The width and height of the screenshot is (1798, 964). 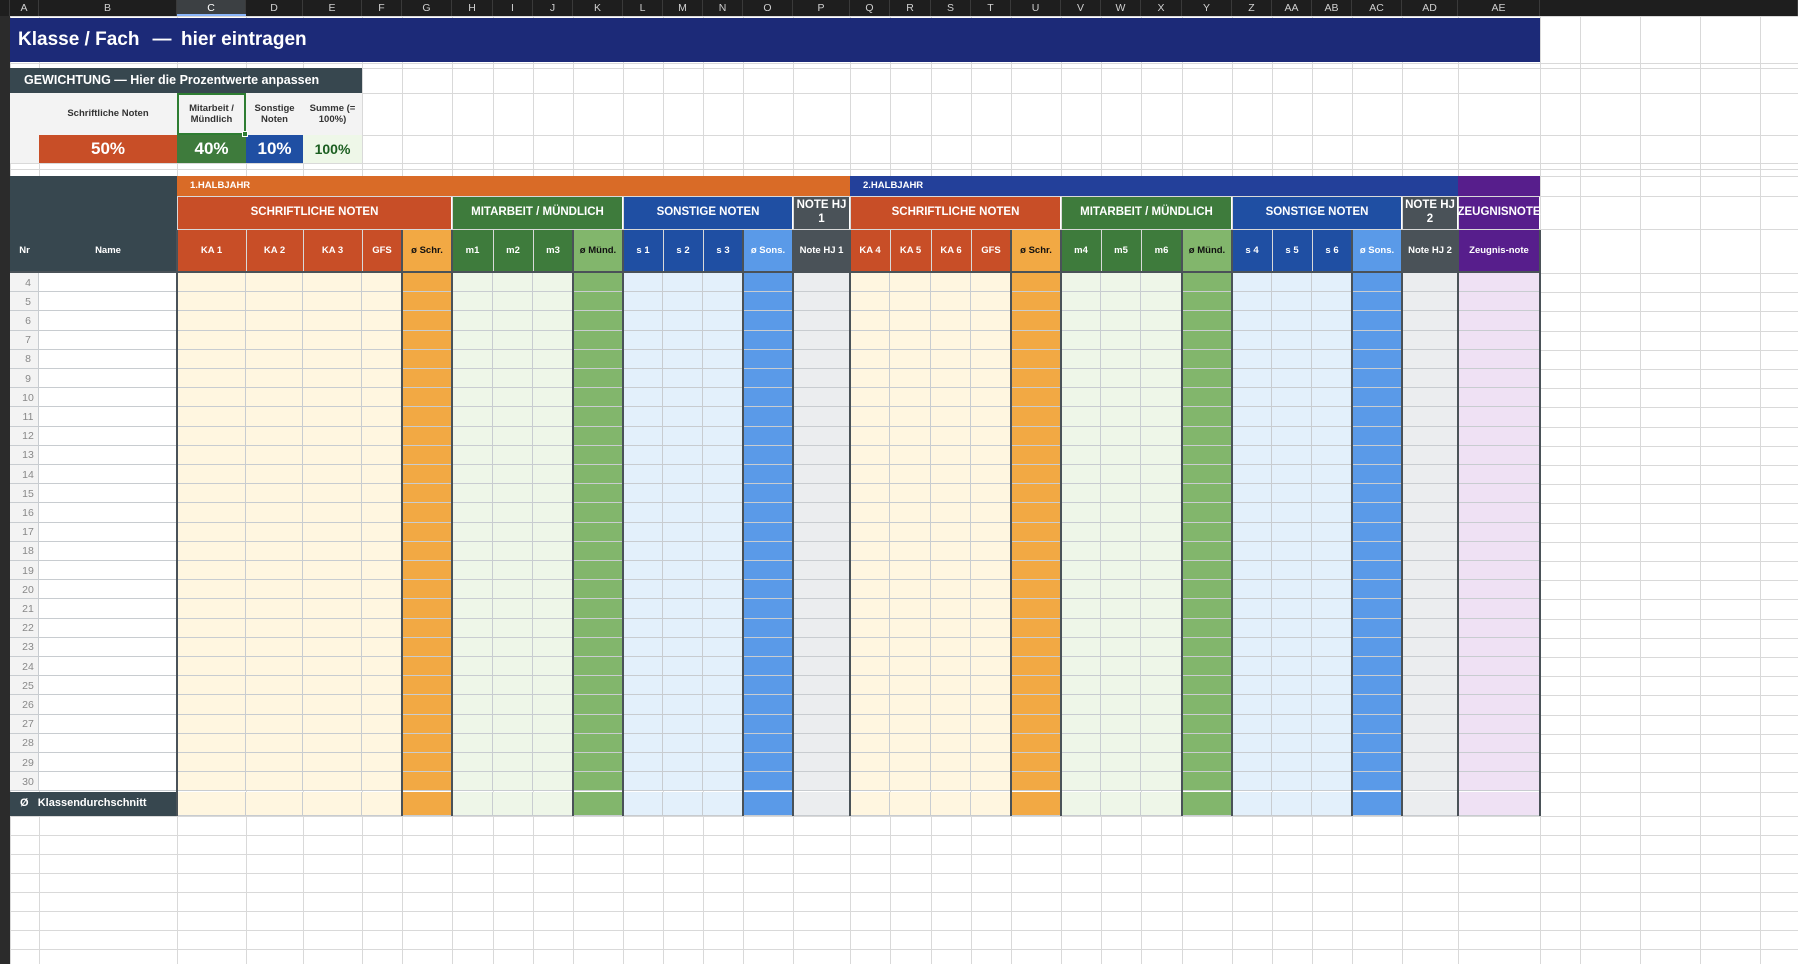 What do you see at coordinates (211, 114) in the screenshot?
I see `active-cell-border` at bounding box center [211, 114].